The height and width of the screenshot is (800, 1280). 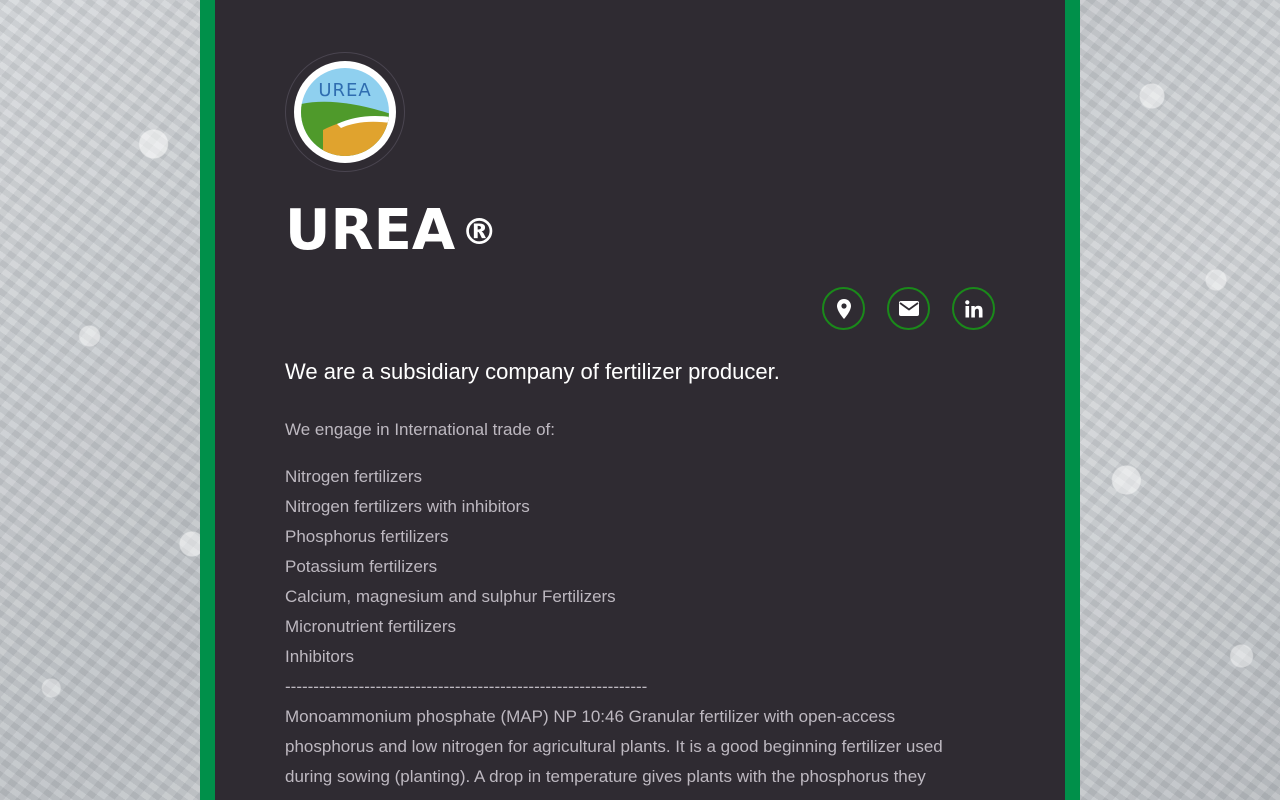 I want to click on email-button, so click(x=908, y=308).